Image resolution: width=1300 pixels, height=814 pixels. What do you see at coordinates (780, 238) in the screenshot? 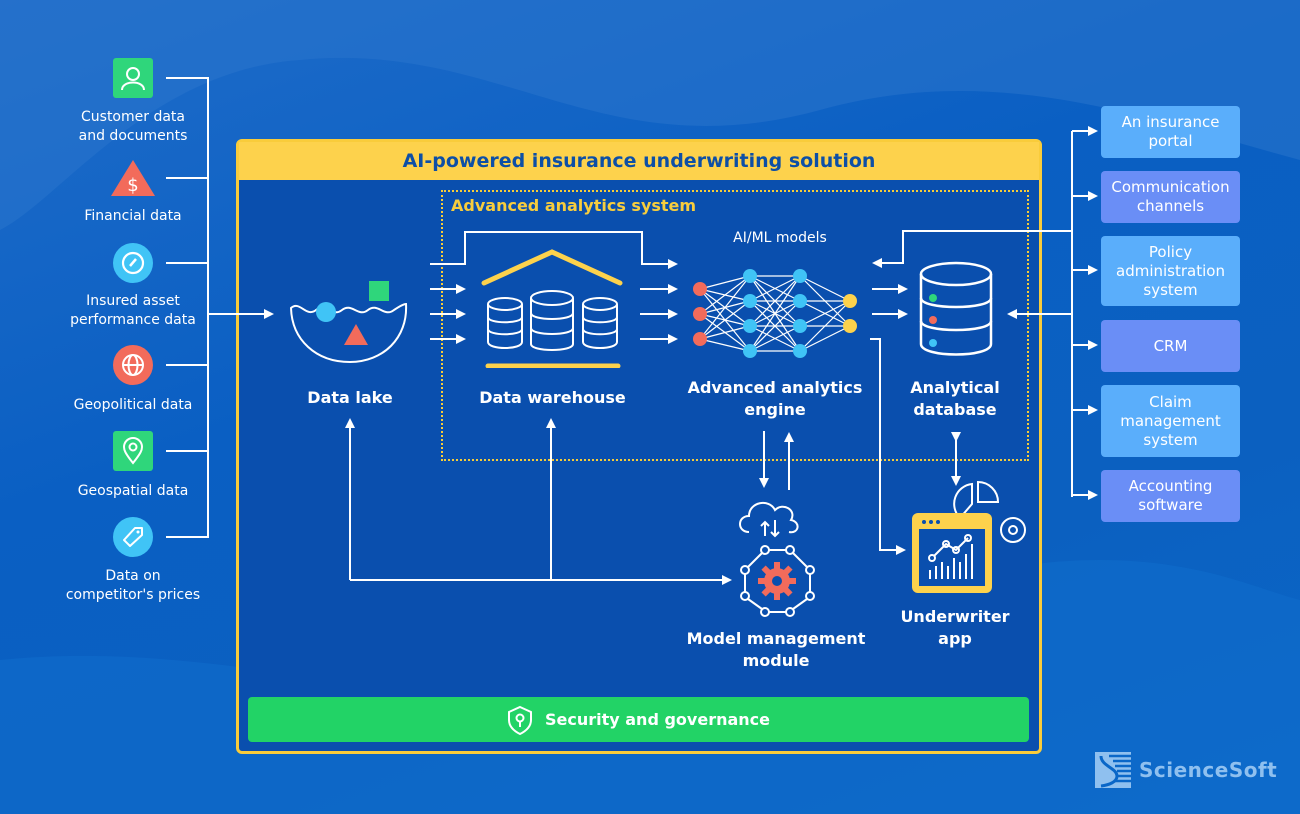
I see `ai-ml-models-label: AI/ML models` at bounding box center [780, 238].